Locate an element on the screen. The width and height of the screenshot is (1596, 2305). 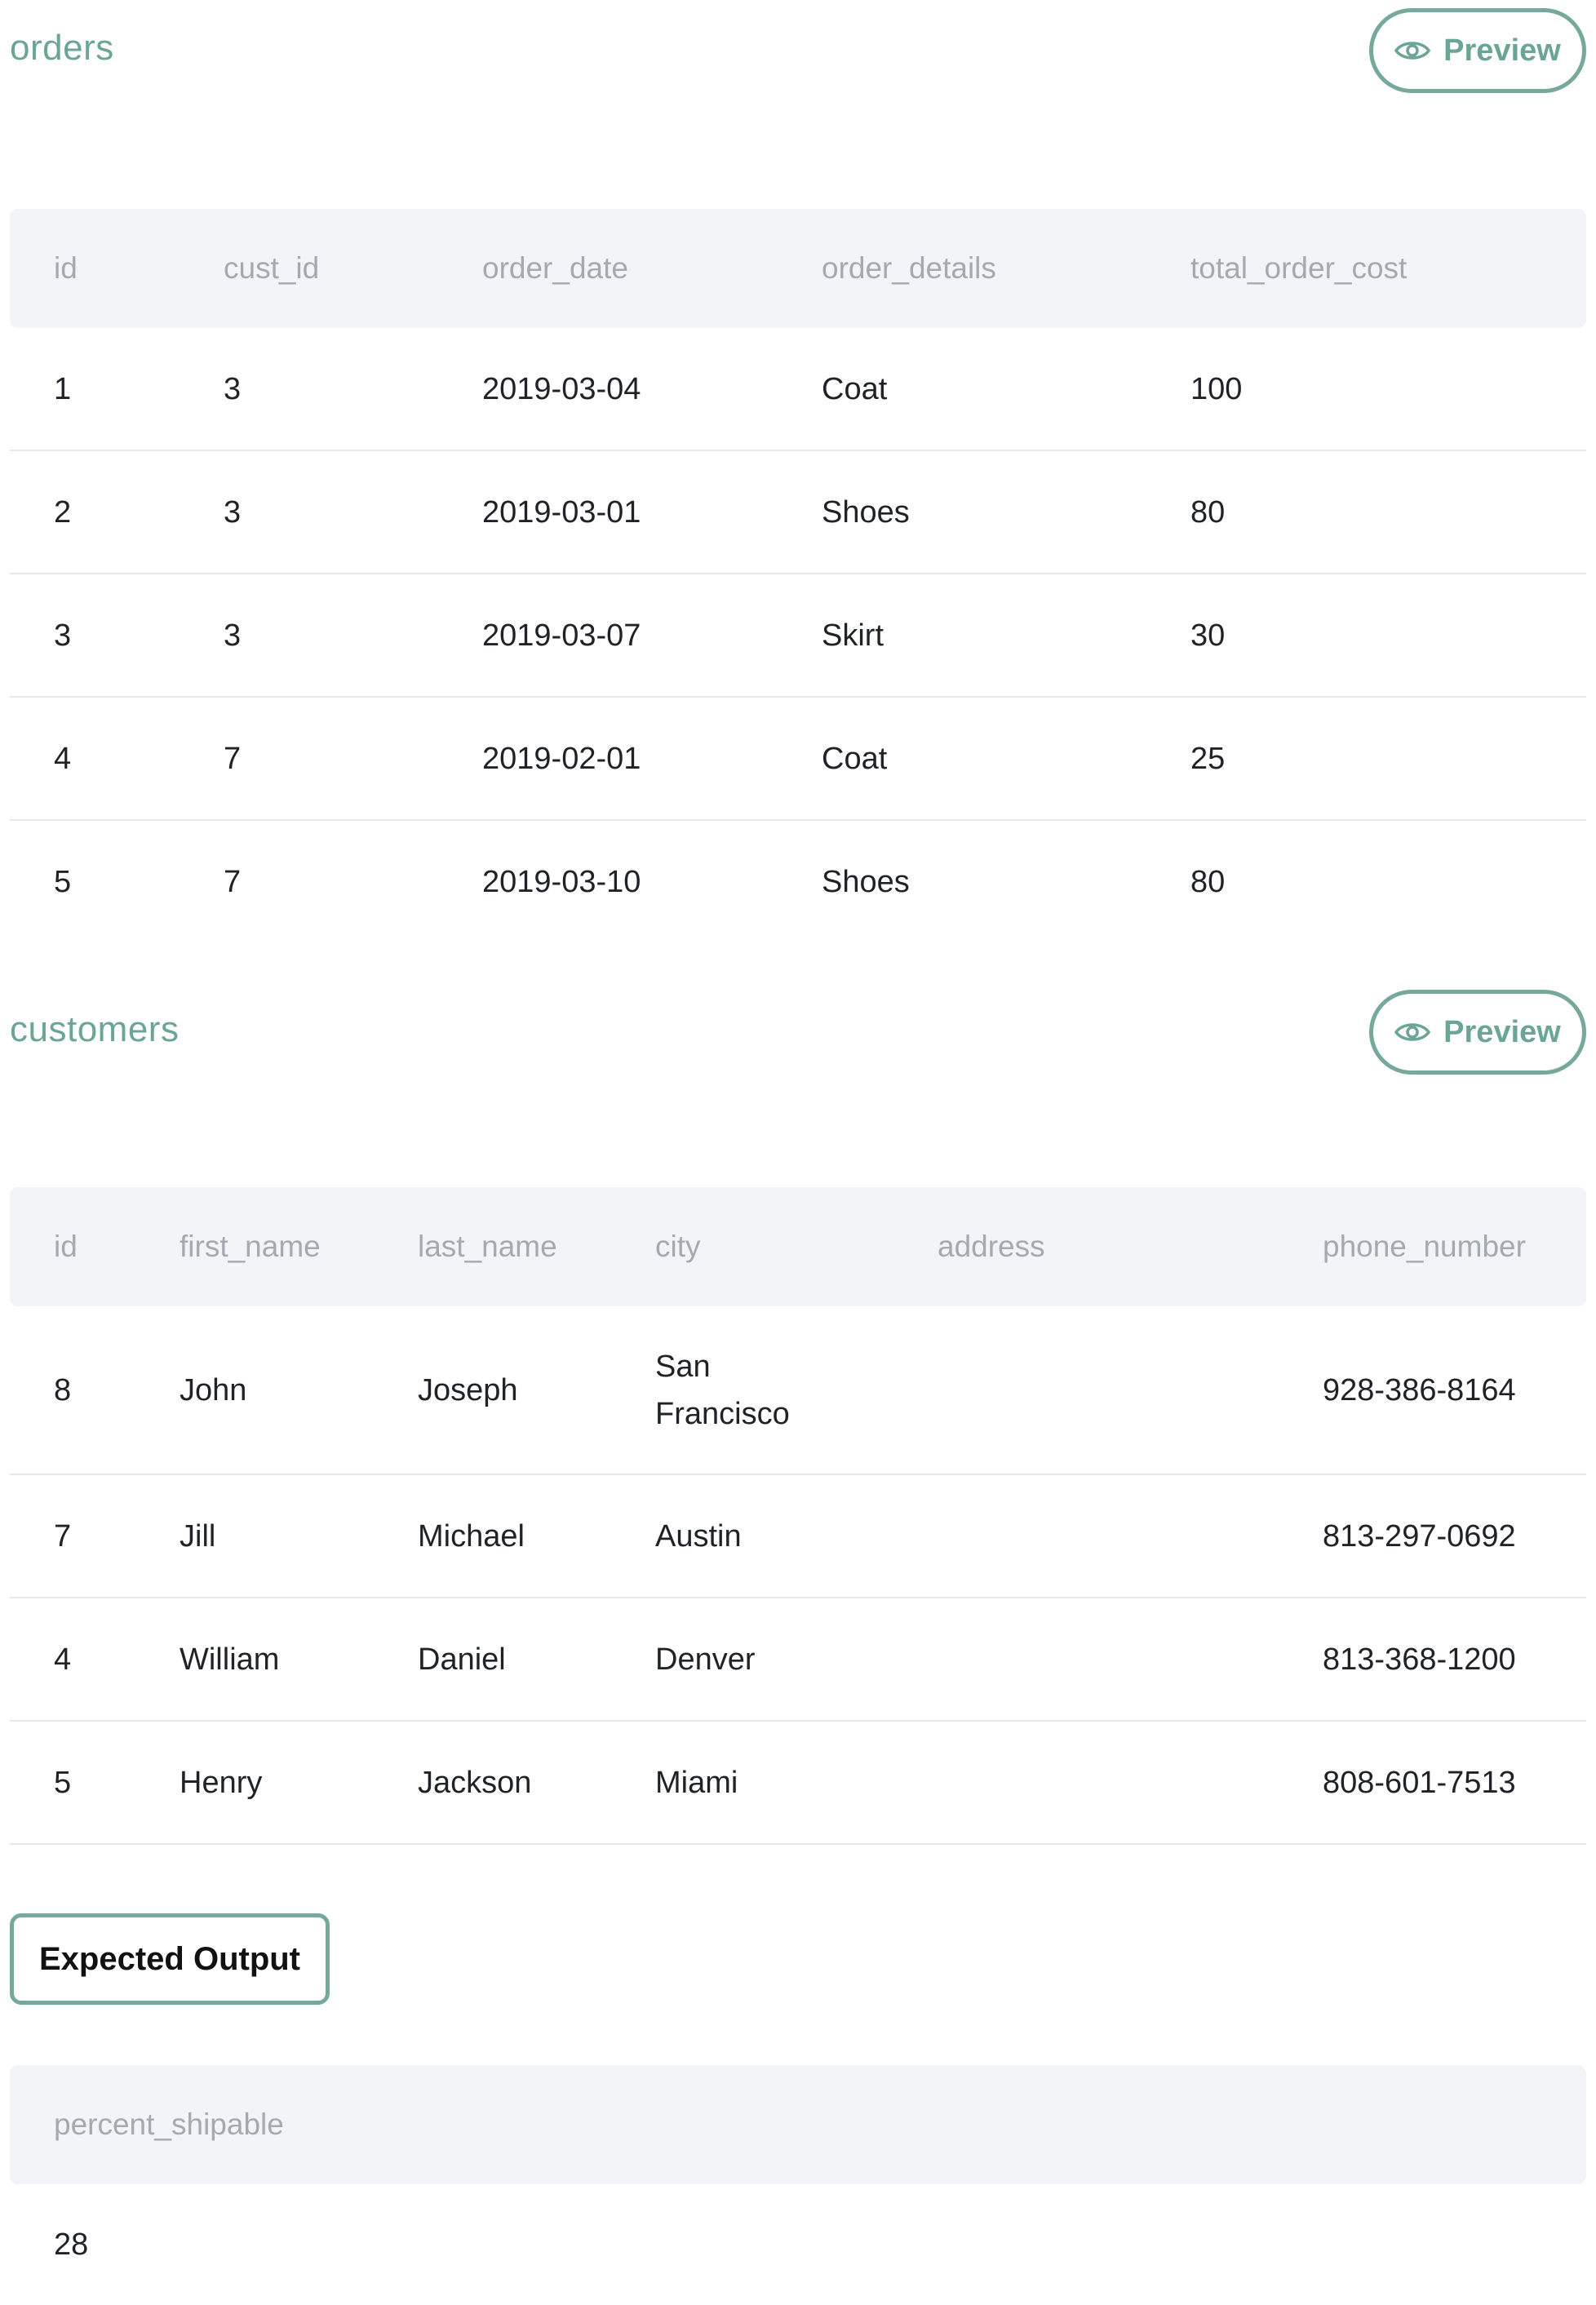
table-cell: Skirt is located at coordinates (962, 636).